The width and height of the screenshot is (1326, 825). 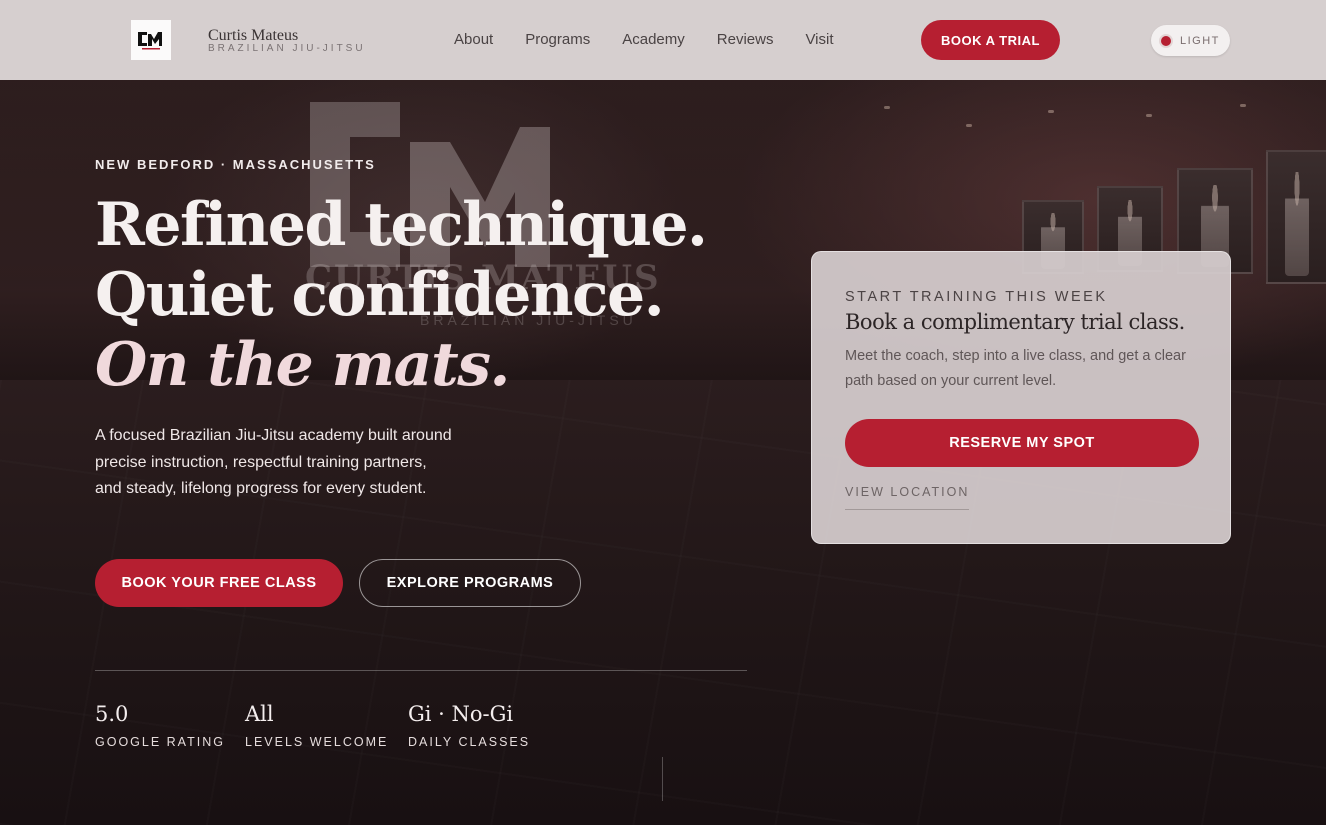 What do you see at coordinates (219, 583) in the screenshot?
I see `book-free-class-button: BOOK YOUR FREE CLASS` at bounding box center [219, 583].